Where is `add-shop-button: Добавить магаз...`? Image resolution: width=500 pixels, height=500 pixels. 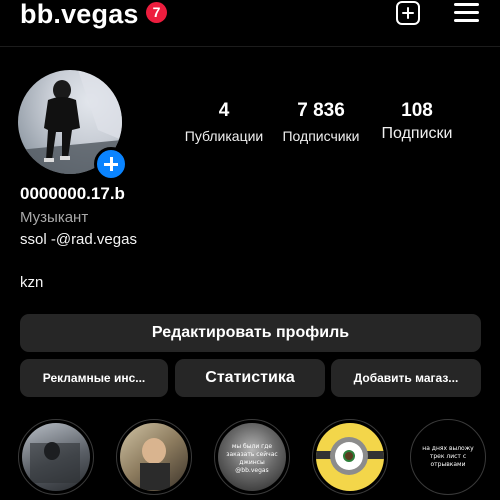
add-shop-button: Добавить магаз... is located at coordinates (406, 378).